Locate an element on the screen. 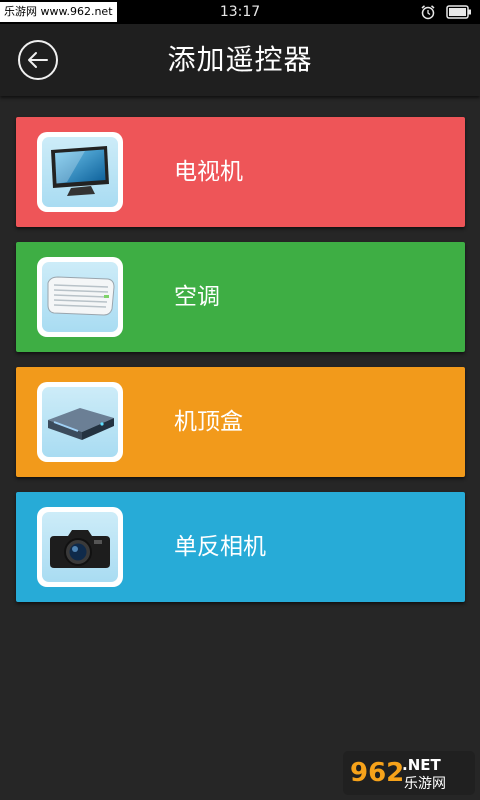 The width and height of the screenshot is (480, 800). tv-icon is located at coordinates (80, 171).